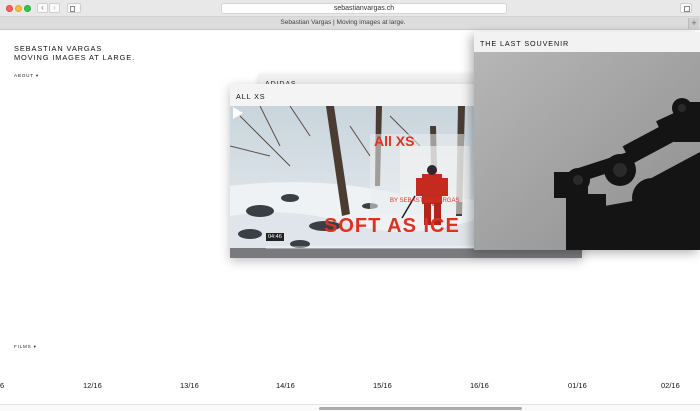  I want to click on timeline-date: 01/16, so click(577, 385).